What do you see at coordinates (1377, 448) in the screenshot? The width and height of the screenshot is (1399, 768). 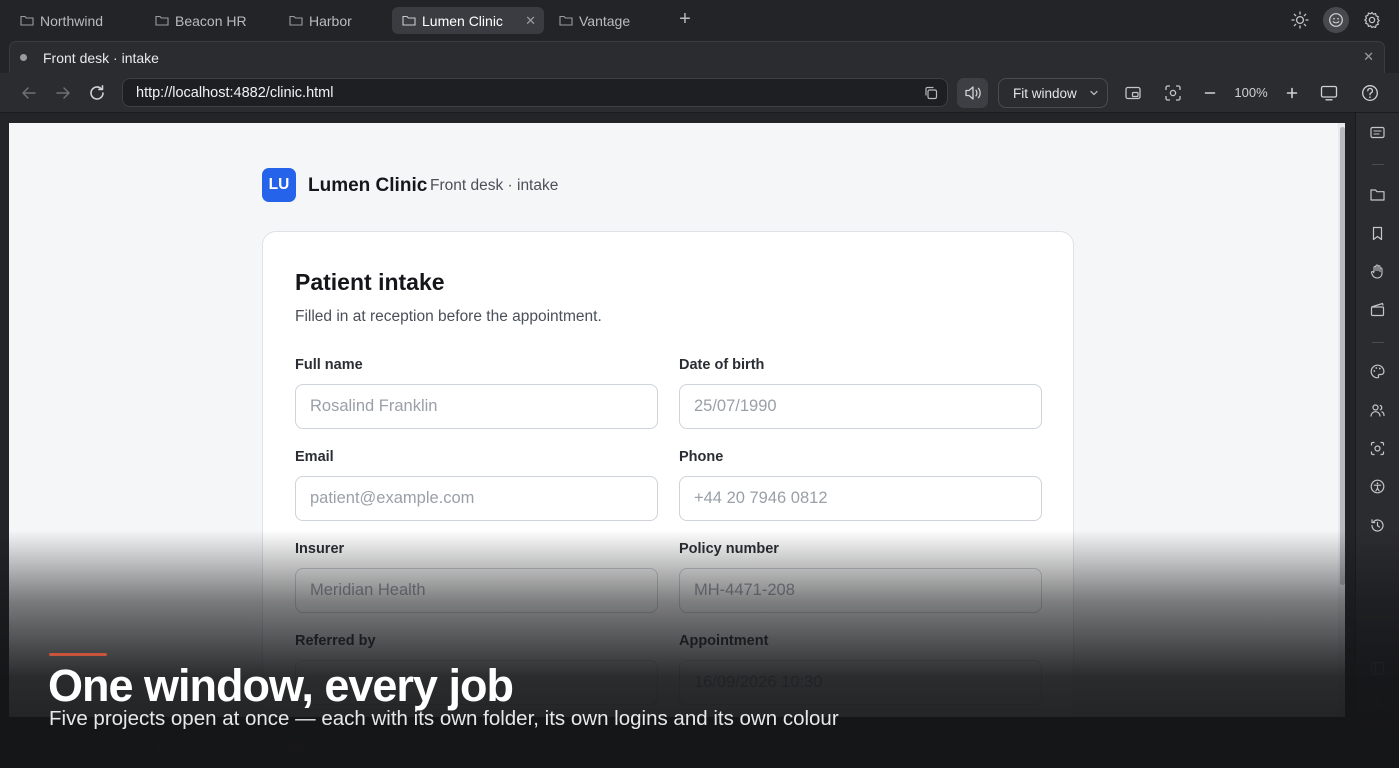 I see `focus-icon` at bounding box center [1377, 448].